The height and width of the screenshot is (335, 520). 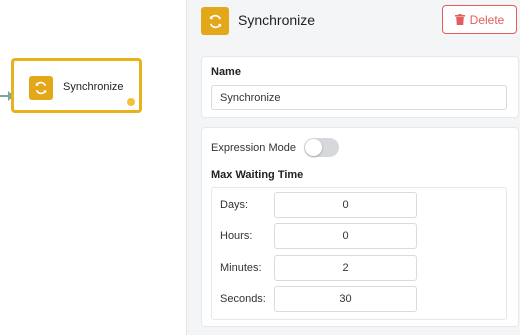 I want to click on minutes-label: Minutes:, so click(x=241, y=268).